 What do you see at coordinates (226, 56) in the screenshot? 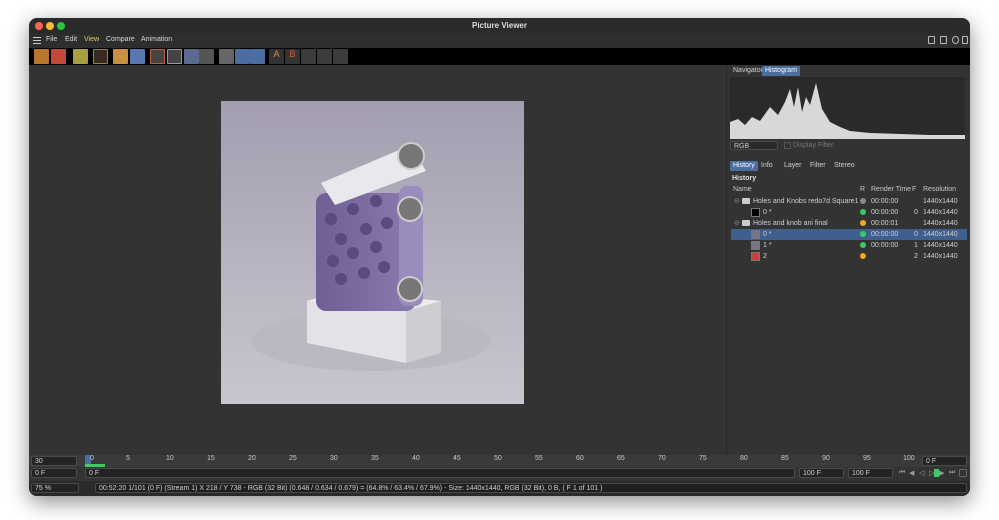
I see `ab-icon` at bounding box center [226, 56].